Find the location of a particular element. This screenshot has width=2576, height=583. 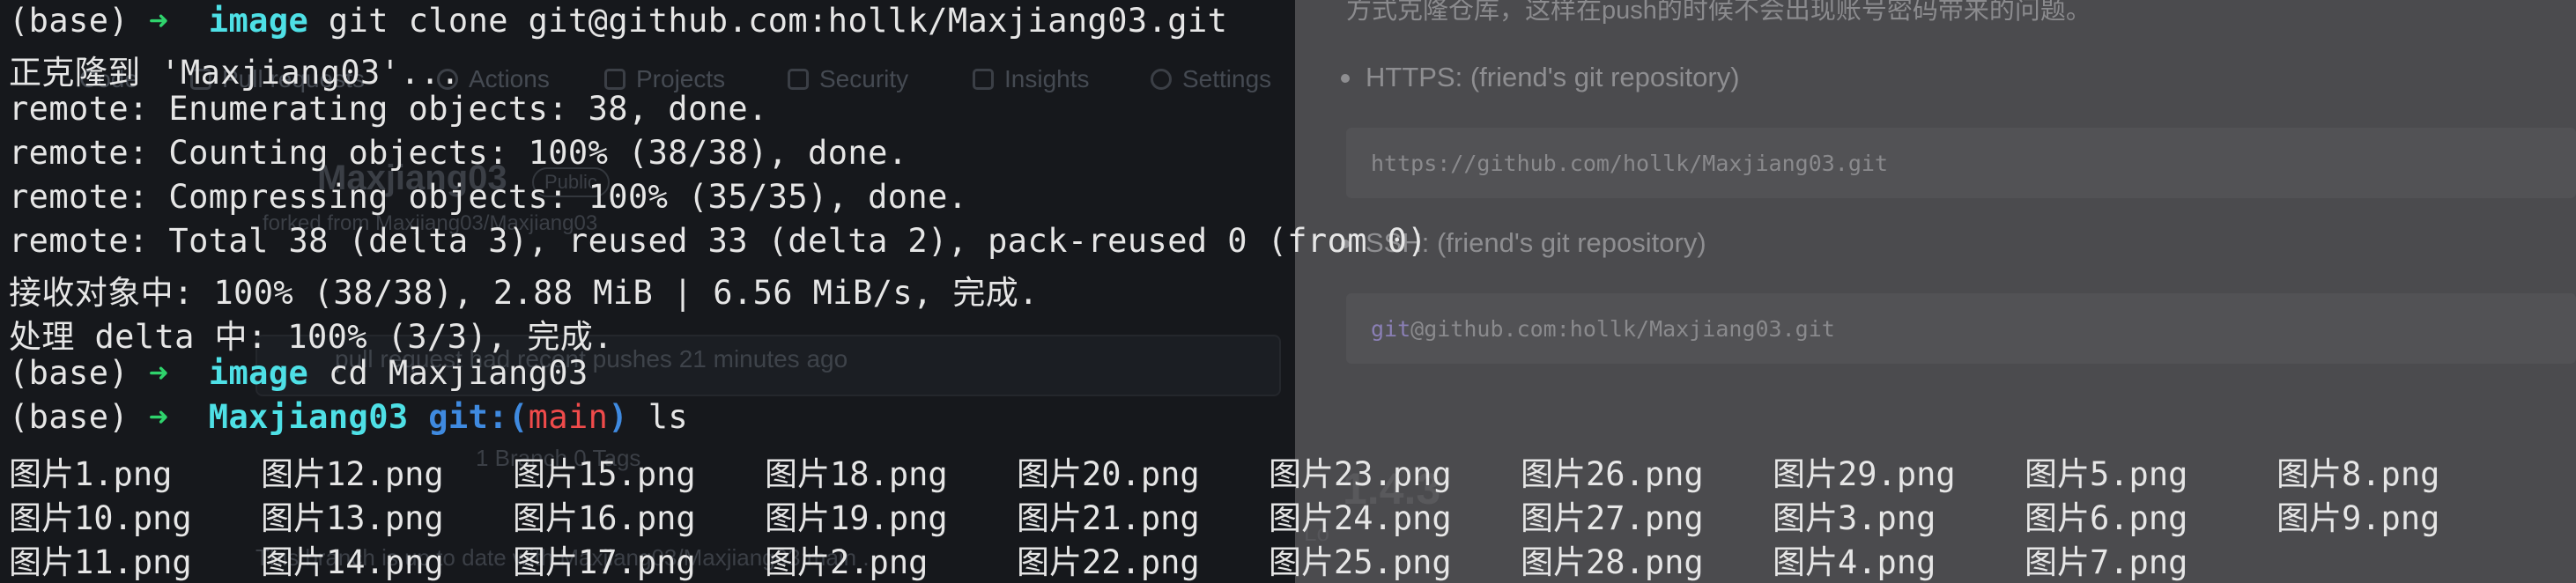

pull-request-icon is located at coordinates (200, 80).